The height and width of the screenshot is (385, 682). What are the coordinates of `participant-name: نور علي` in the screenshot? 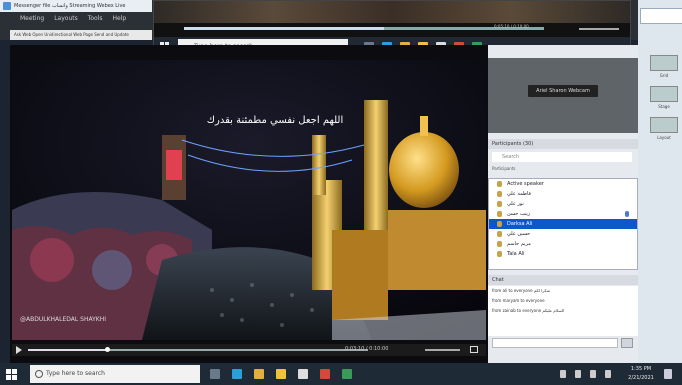 It's located at (515, 204).